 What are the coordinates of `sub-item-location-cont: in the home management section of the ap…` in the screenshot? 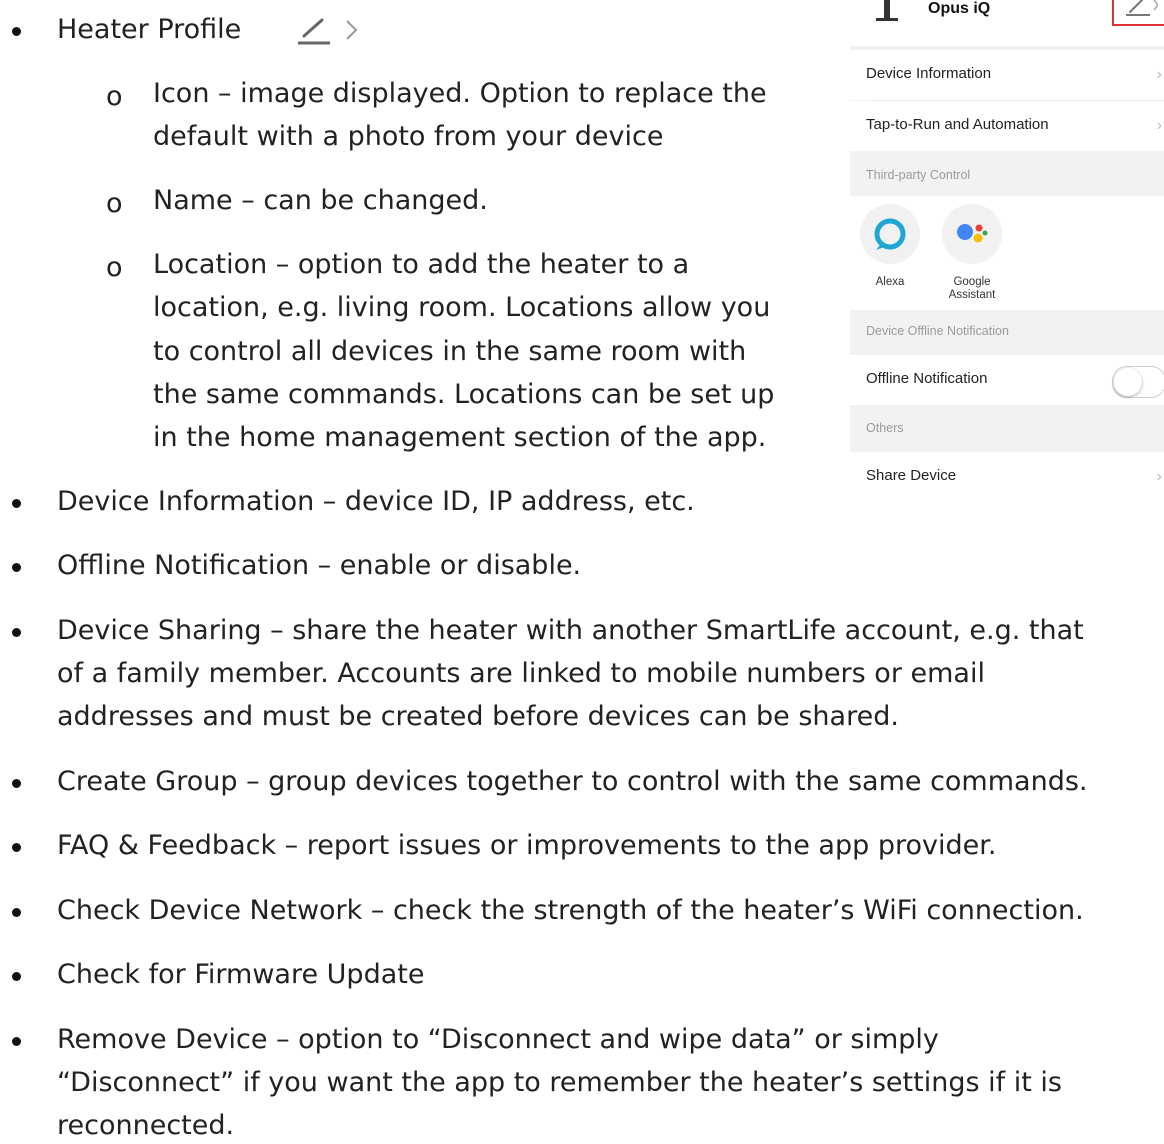 It's located at (460, 437).